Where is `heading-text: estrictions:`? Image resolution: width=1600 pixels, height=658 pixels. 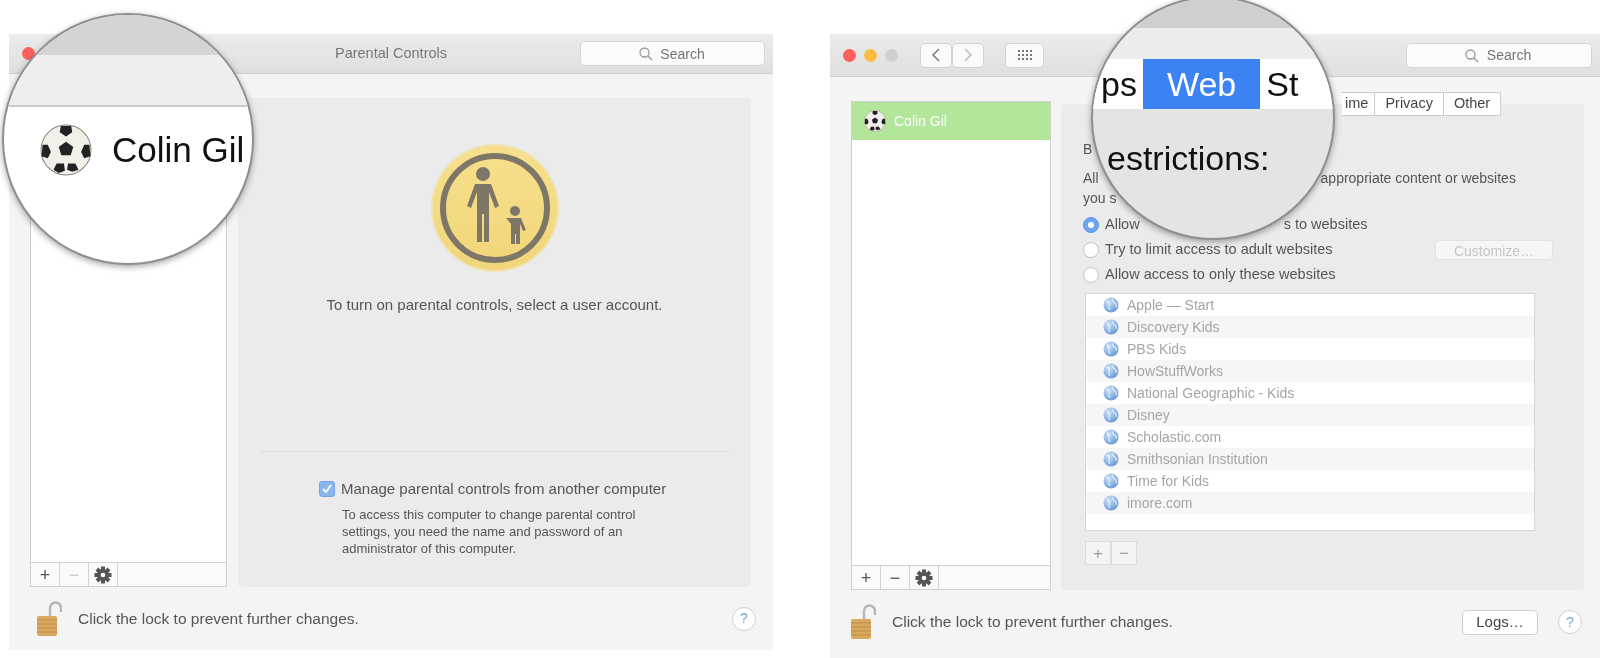 heading-text: estrictions: is located at coordinates (1188, 158).